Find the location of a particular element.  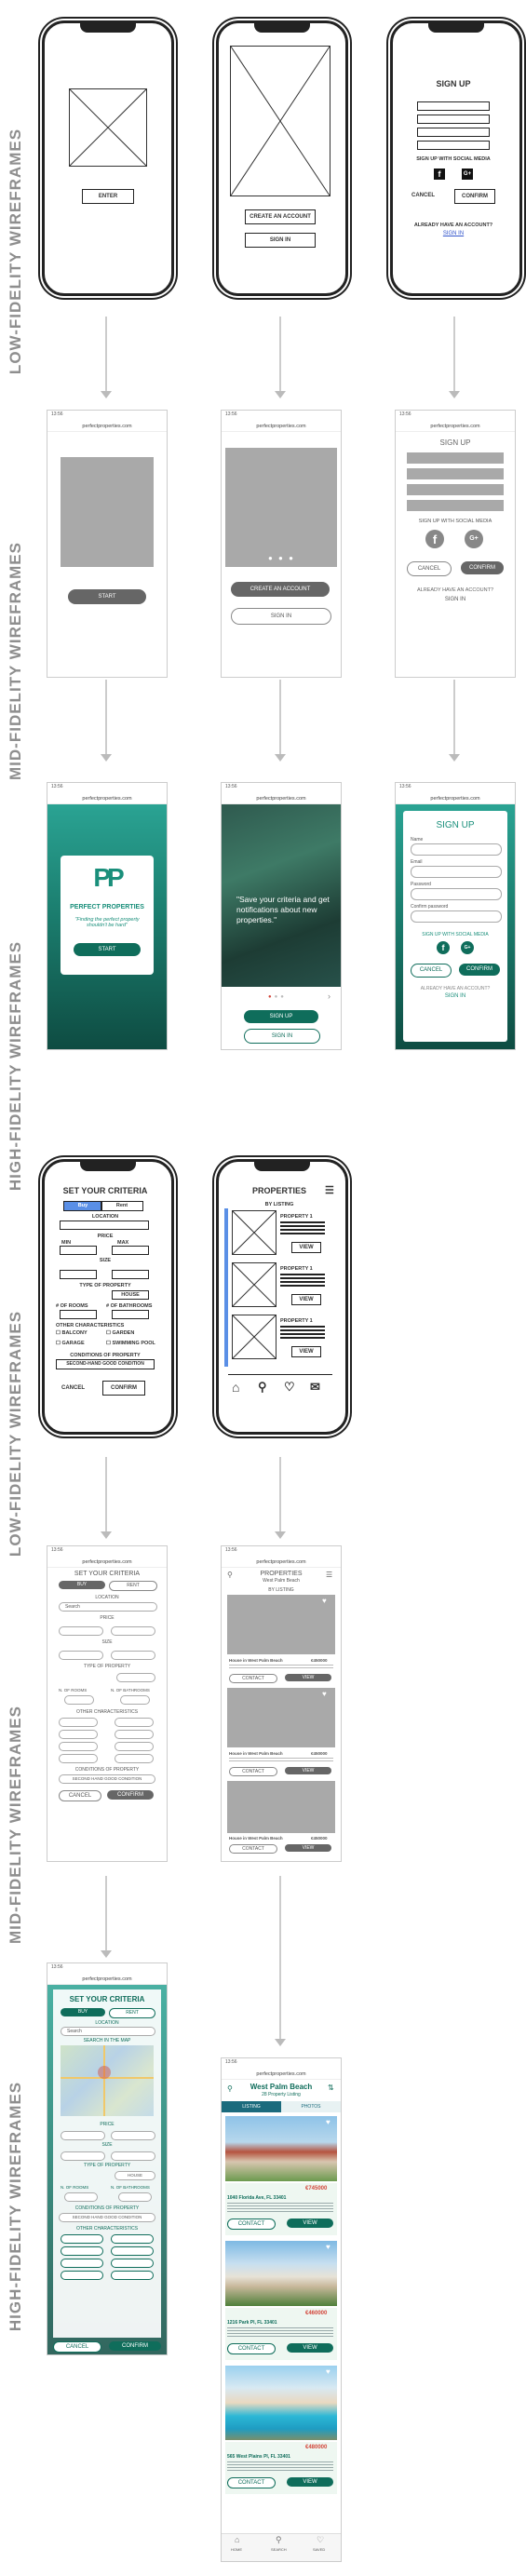

price-max-input is located at coordinates (133, 1631).